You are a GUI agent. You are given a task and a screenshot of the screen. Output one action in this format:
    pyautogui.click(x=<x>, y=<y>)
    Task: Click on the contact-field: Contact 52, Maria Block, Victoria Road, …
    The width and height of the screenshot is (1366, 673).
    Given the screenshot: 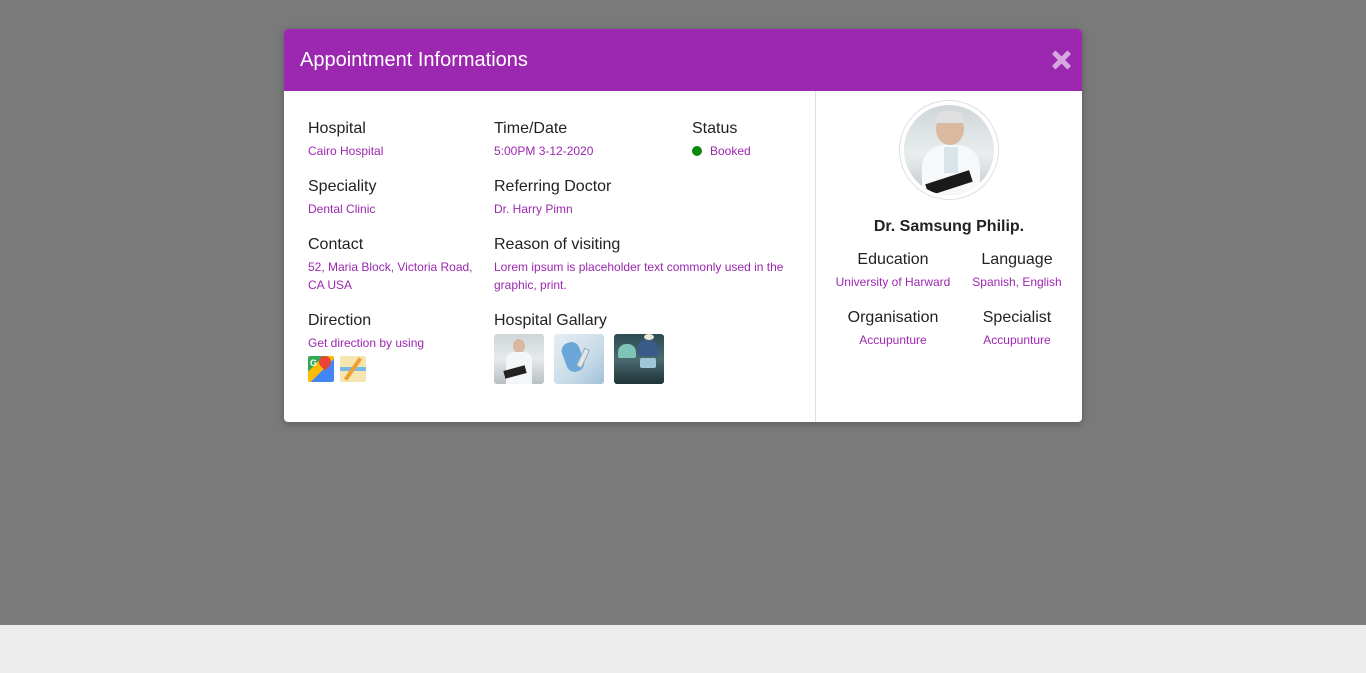 What is the action you would take?
    pyautogui.click(x=393, y=264)
    